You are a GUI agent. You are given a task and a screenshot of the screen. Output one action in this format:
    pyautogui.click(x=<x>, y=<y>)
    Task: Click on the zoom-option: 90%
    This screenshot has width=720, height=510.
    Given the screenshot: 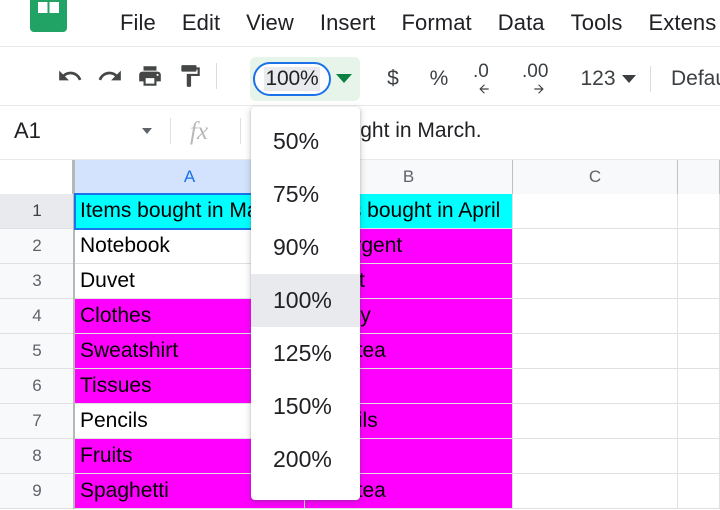 What is the action you would take?
    pyautogui.click(x=305, y=247)
    